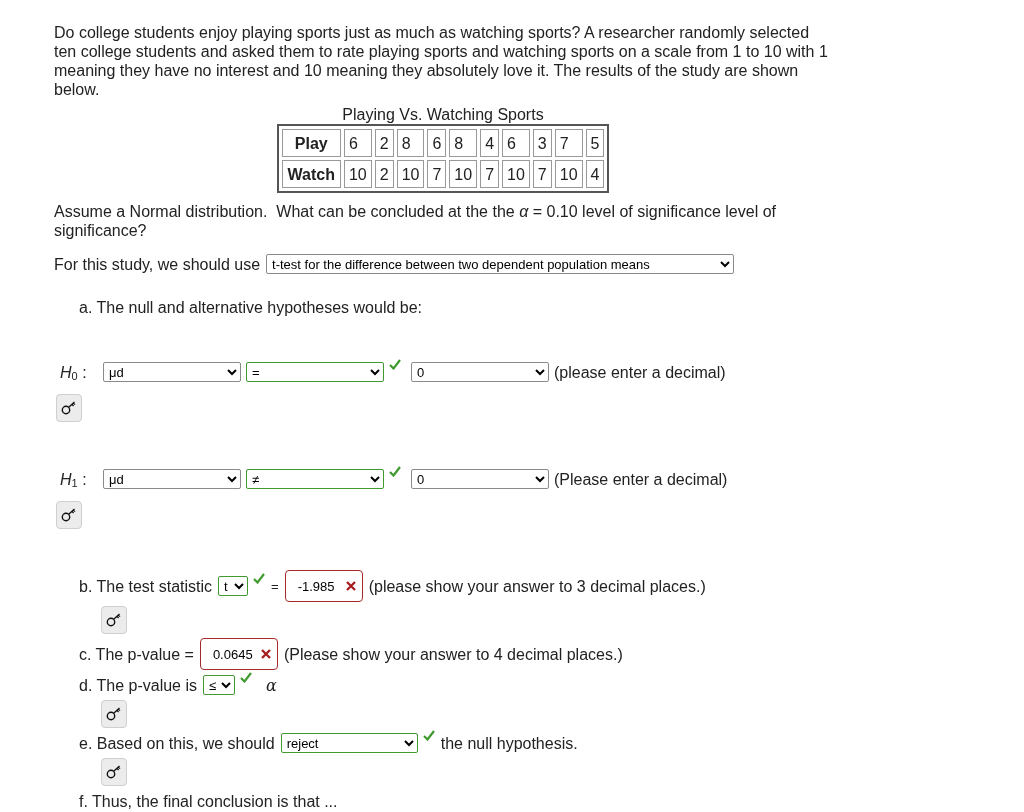  Describe the element at coordinates (138, 685) in the screenshot. I see `prompt-text: d. The p-value is` at that location.